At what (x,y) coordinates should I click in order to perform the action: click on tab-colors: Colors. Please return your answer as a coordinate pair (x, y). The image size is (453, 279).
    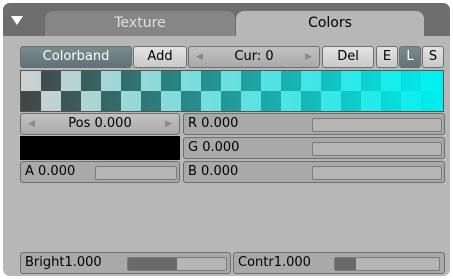
    Looking at the image, I should click on (330, 23).